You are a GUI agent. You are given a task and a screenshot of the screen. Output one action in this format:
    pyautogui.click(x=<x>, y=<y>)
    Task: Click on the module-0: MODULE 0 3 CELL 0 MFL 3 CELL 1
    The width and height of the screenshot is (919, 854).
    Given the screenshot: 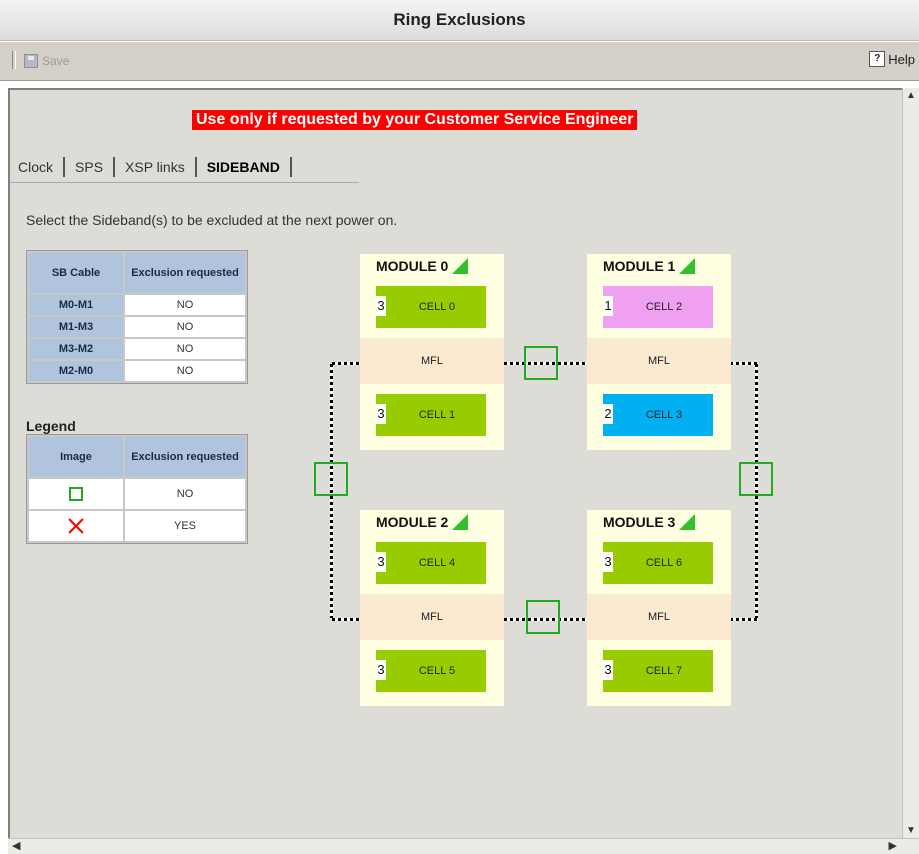 What is the action you would take?
    pyautogui.click(x=432, y=352)
    